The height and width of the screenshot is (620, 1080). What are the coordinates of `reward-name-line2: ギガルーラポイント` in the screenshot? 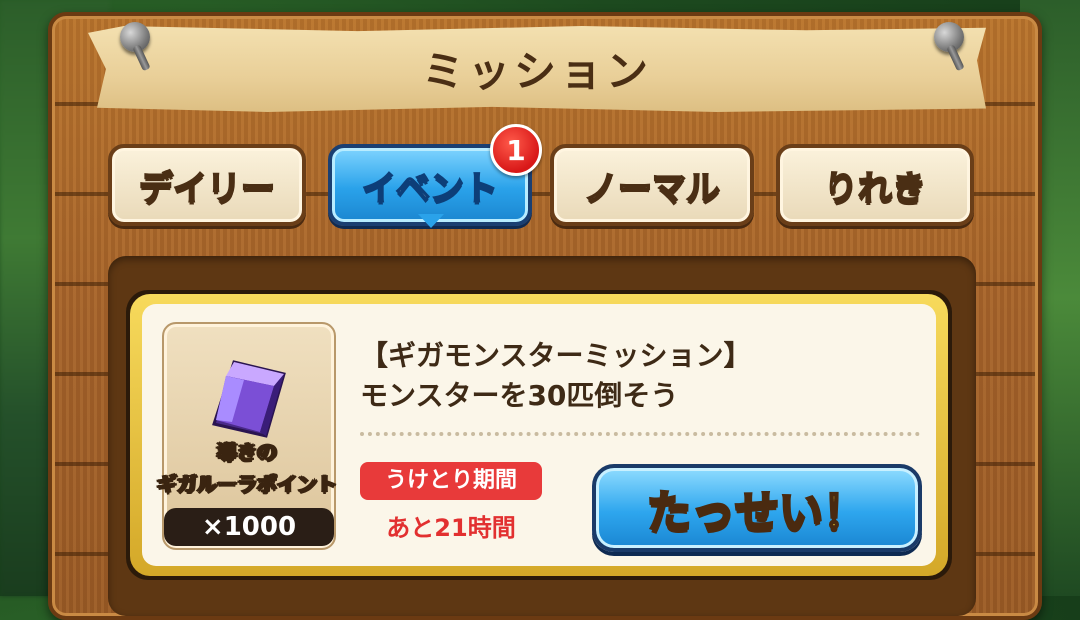 It's located at (247, 484).